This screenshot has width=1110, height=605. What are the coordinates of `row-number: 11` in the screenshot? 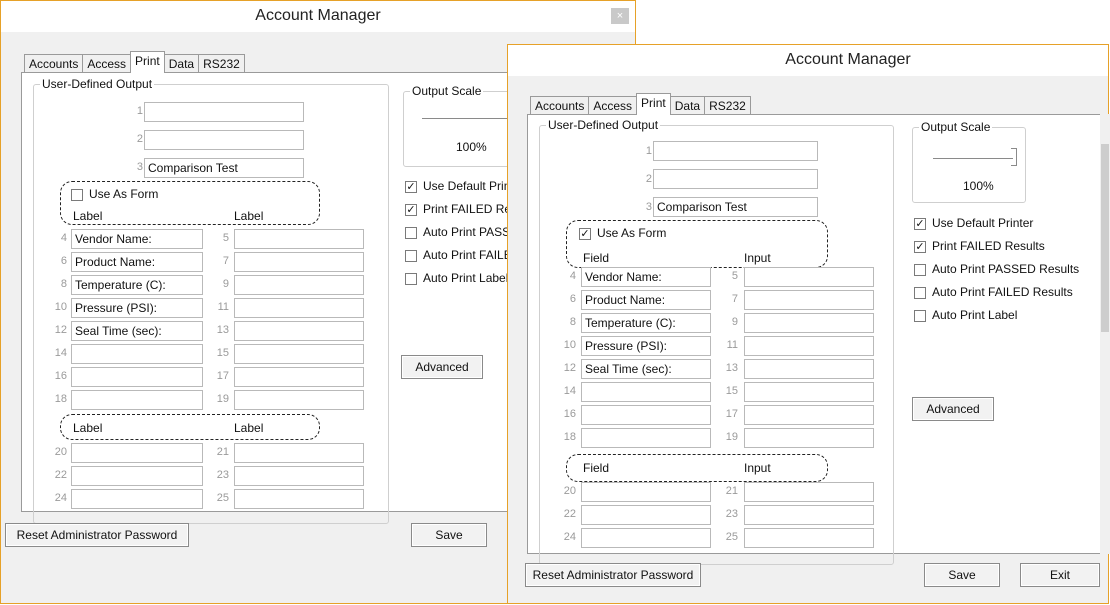 It's located at (223, 307).